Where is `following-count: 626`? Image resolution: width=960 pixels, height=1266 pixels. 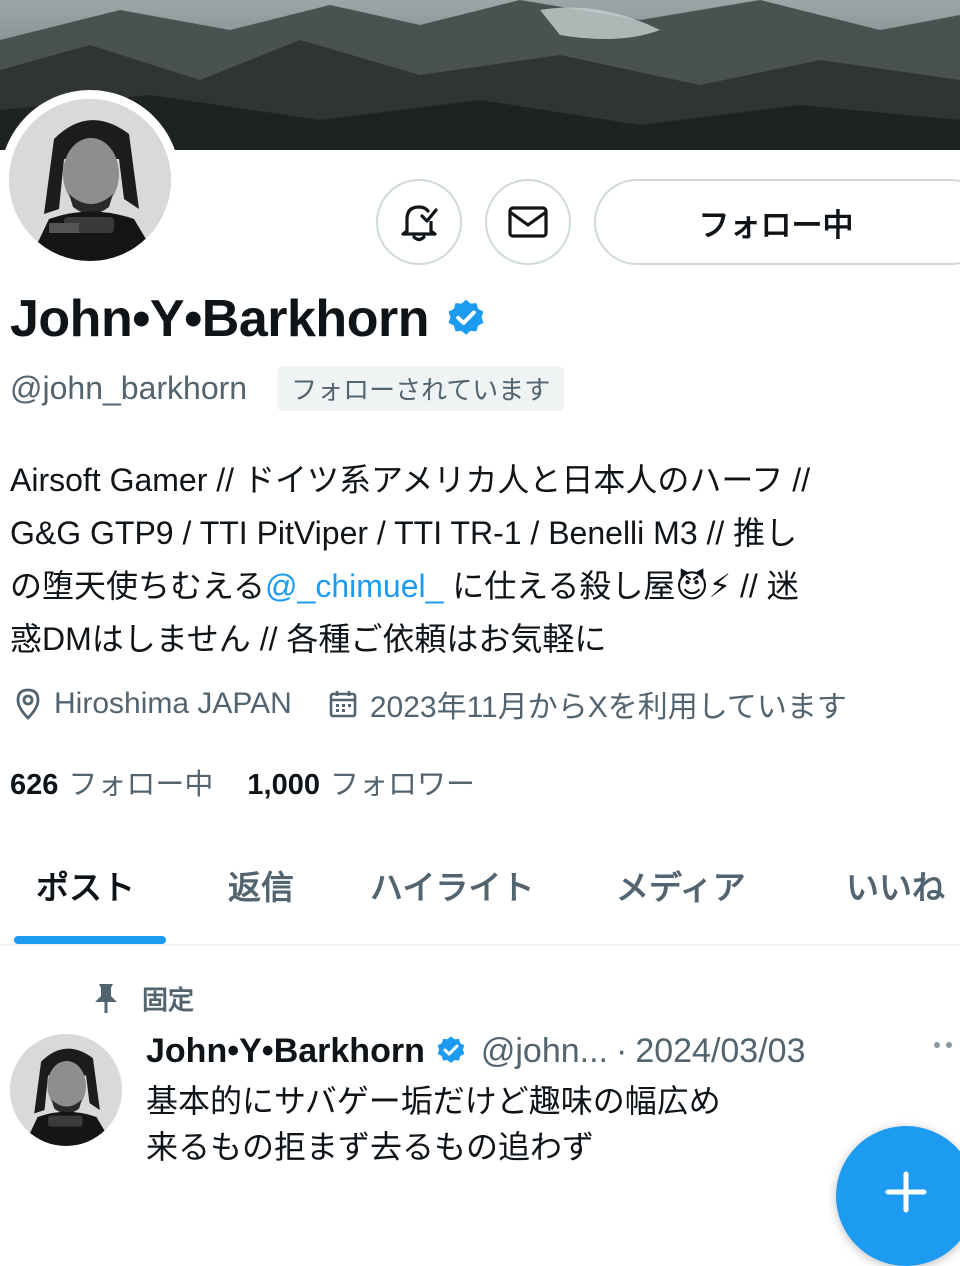
following-count: 626 is located at coordinates (34, 785).